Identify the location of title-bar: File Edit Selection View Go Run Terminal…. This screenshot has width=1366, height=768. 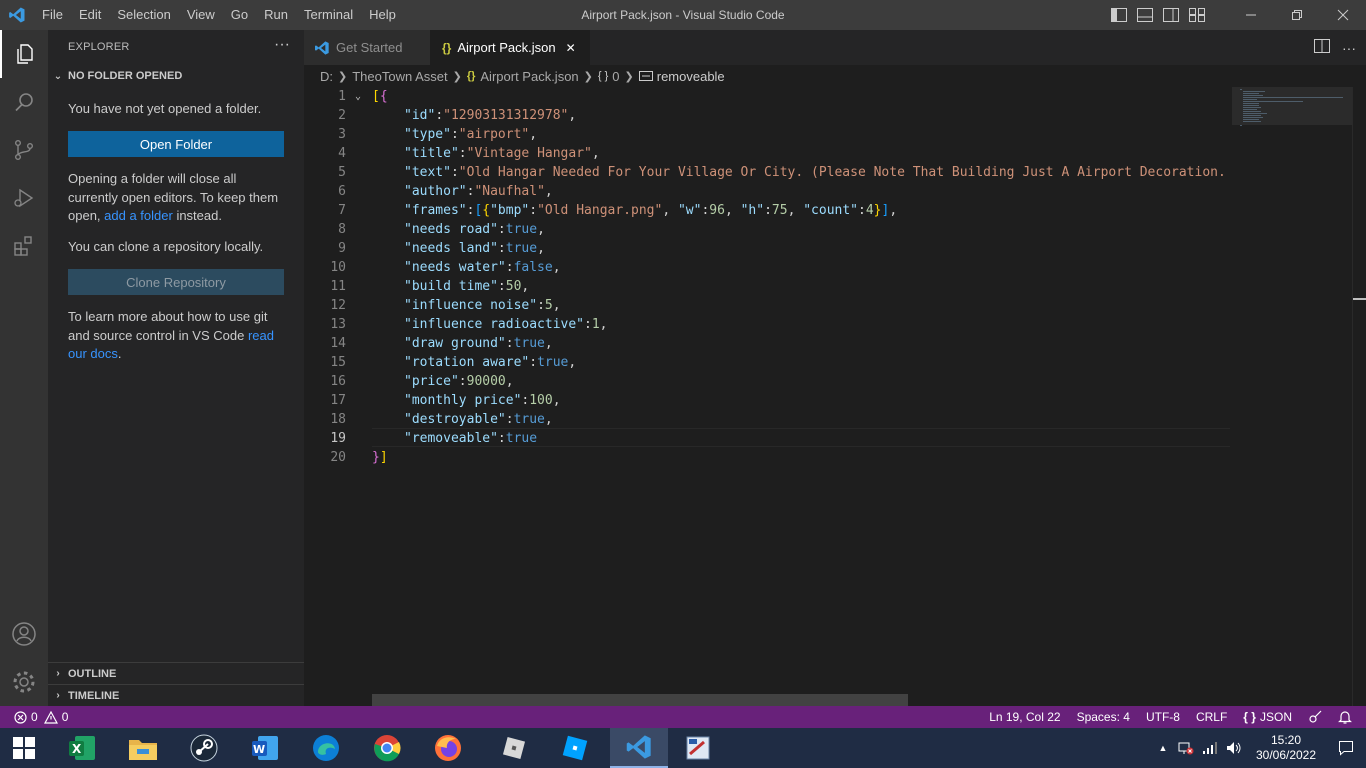
(683, 15).